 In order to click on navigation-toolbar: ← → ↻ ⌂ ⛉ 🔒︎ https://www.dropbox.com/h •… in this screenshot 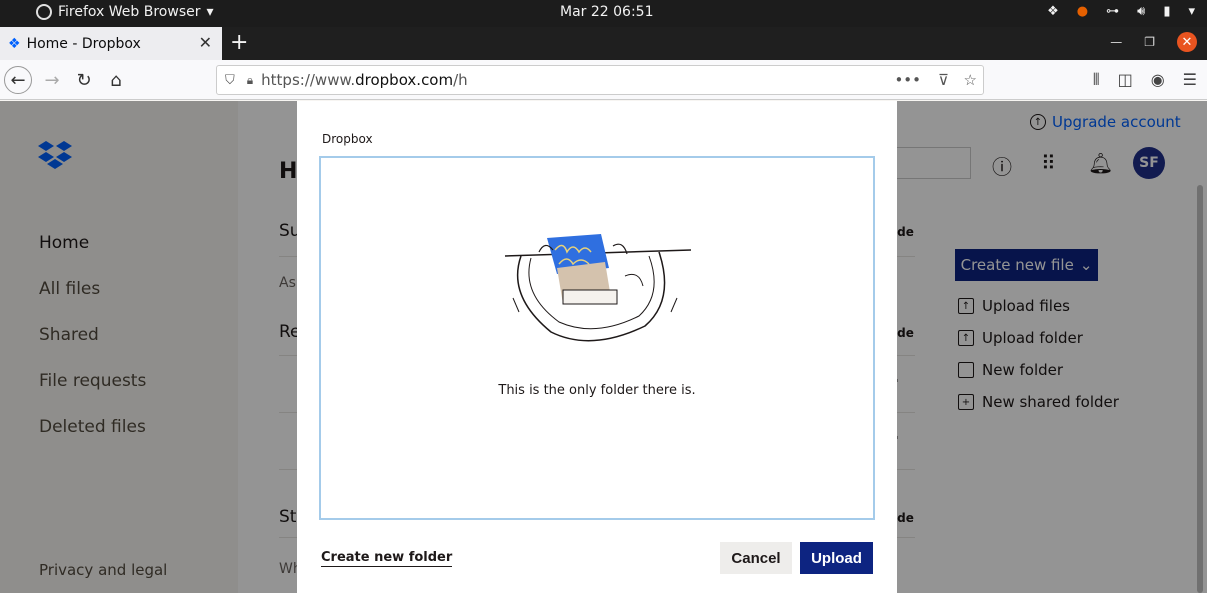, I will do `click(603, 80)`.